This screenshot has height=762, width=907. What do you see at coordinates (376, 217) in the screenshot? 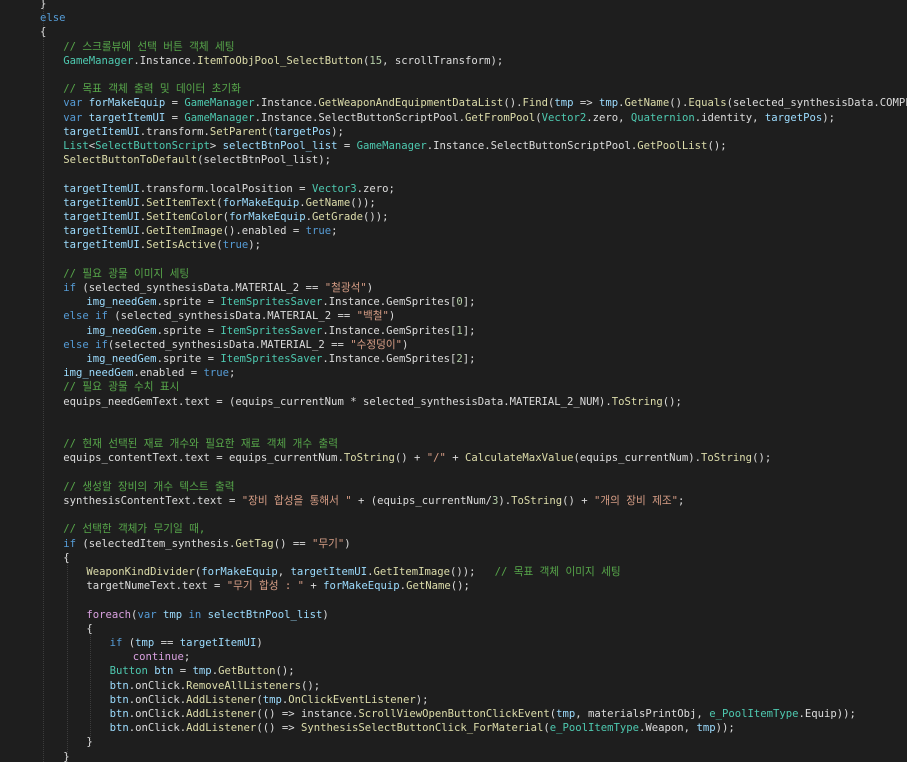
I see `code-token: ());` at bounding box center [376, 217].